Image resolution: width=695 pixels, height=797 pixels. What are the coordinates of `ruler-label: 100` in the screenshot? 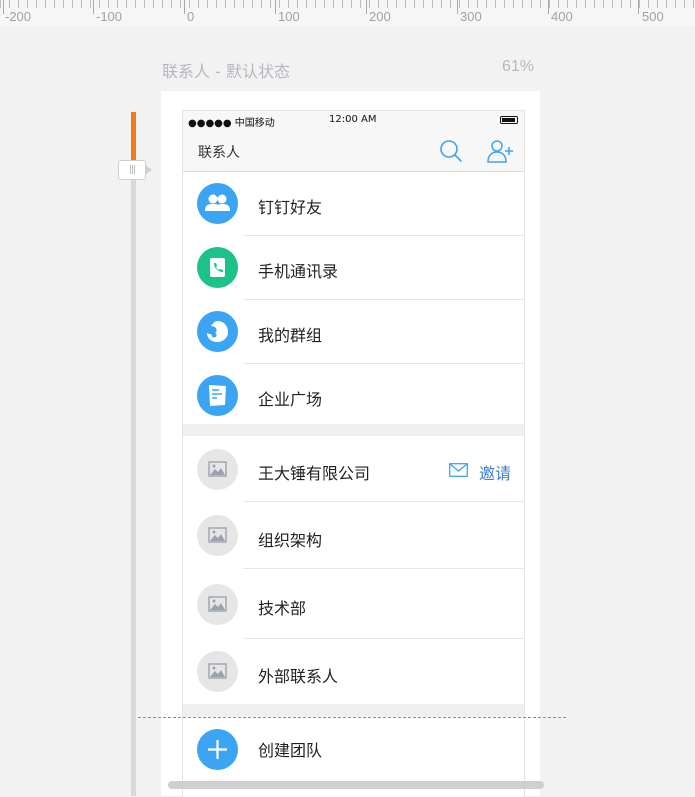 It's located at (289, 16).